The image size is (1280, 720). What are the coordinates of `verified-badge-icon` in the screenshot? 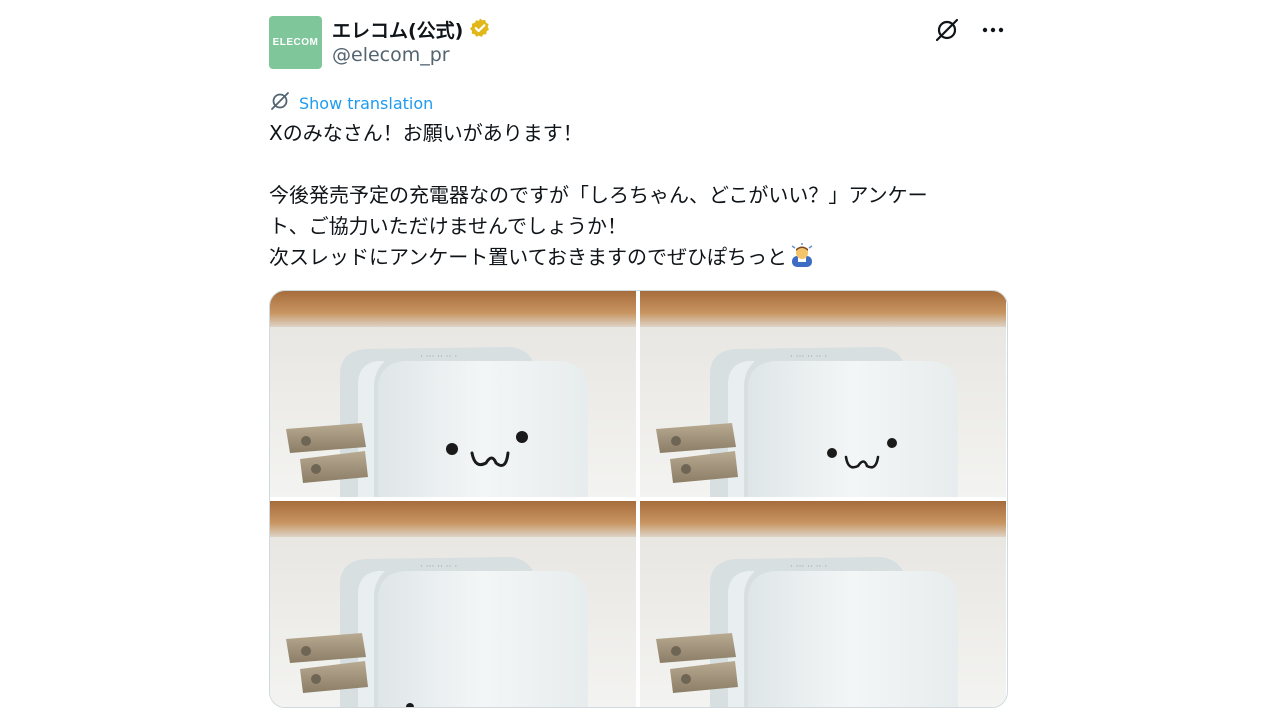 It's located at (480, 30).